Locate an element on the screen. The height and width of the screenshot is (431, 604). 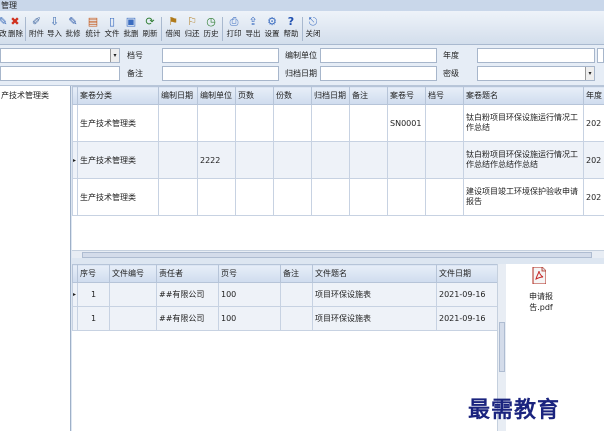
year-field is located at coordinates (536, 55).